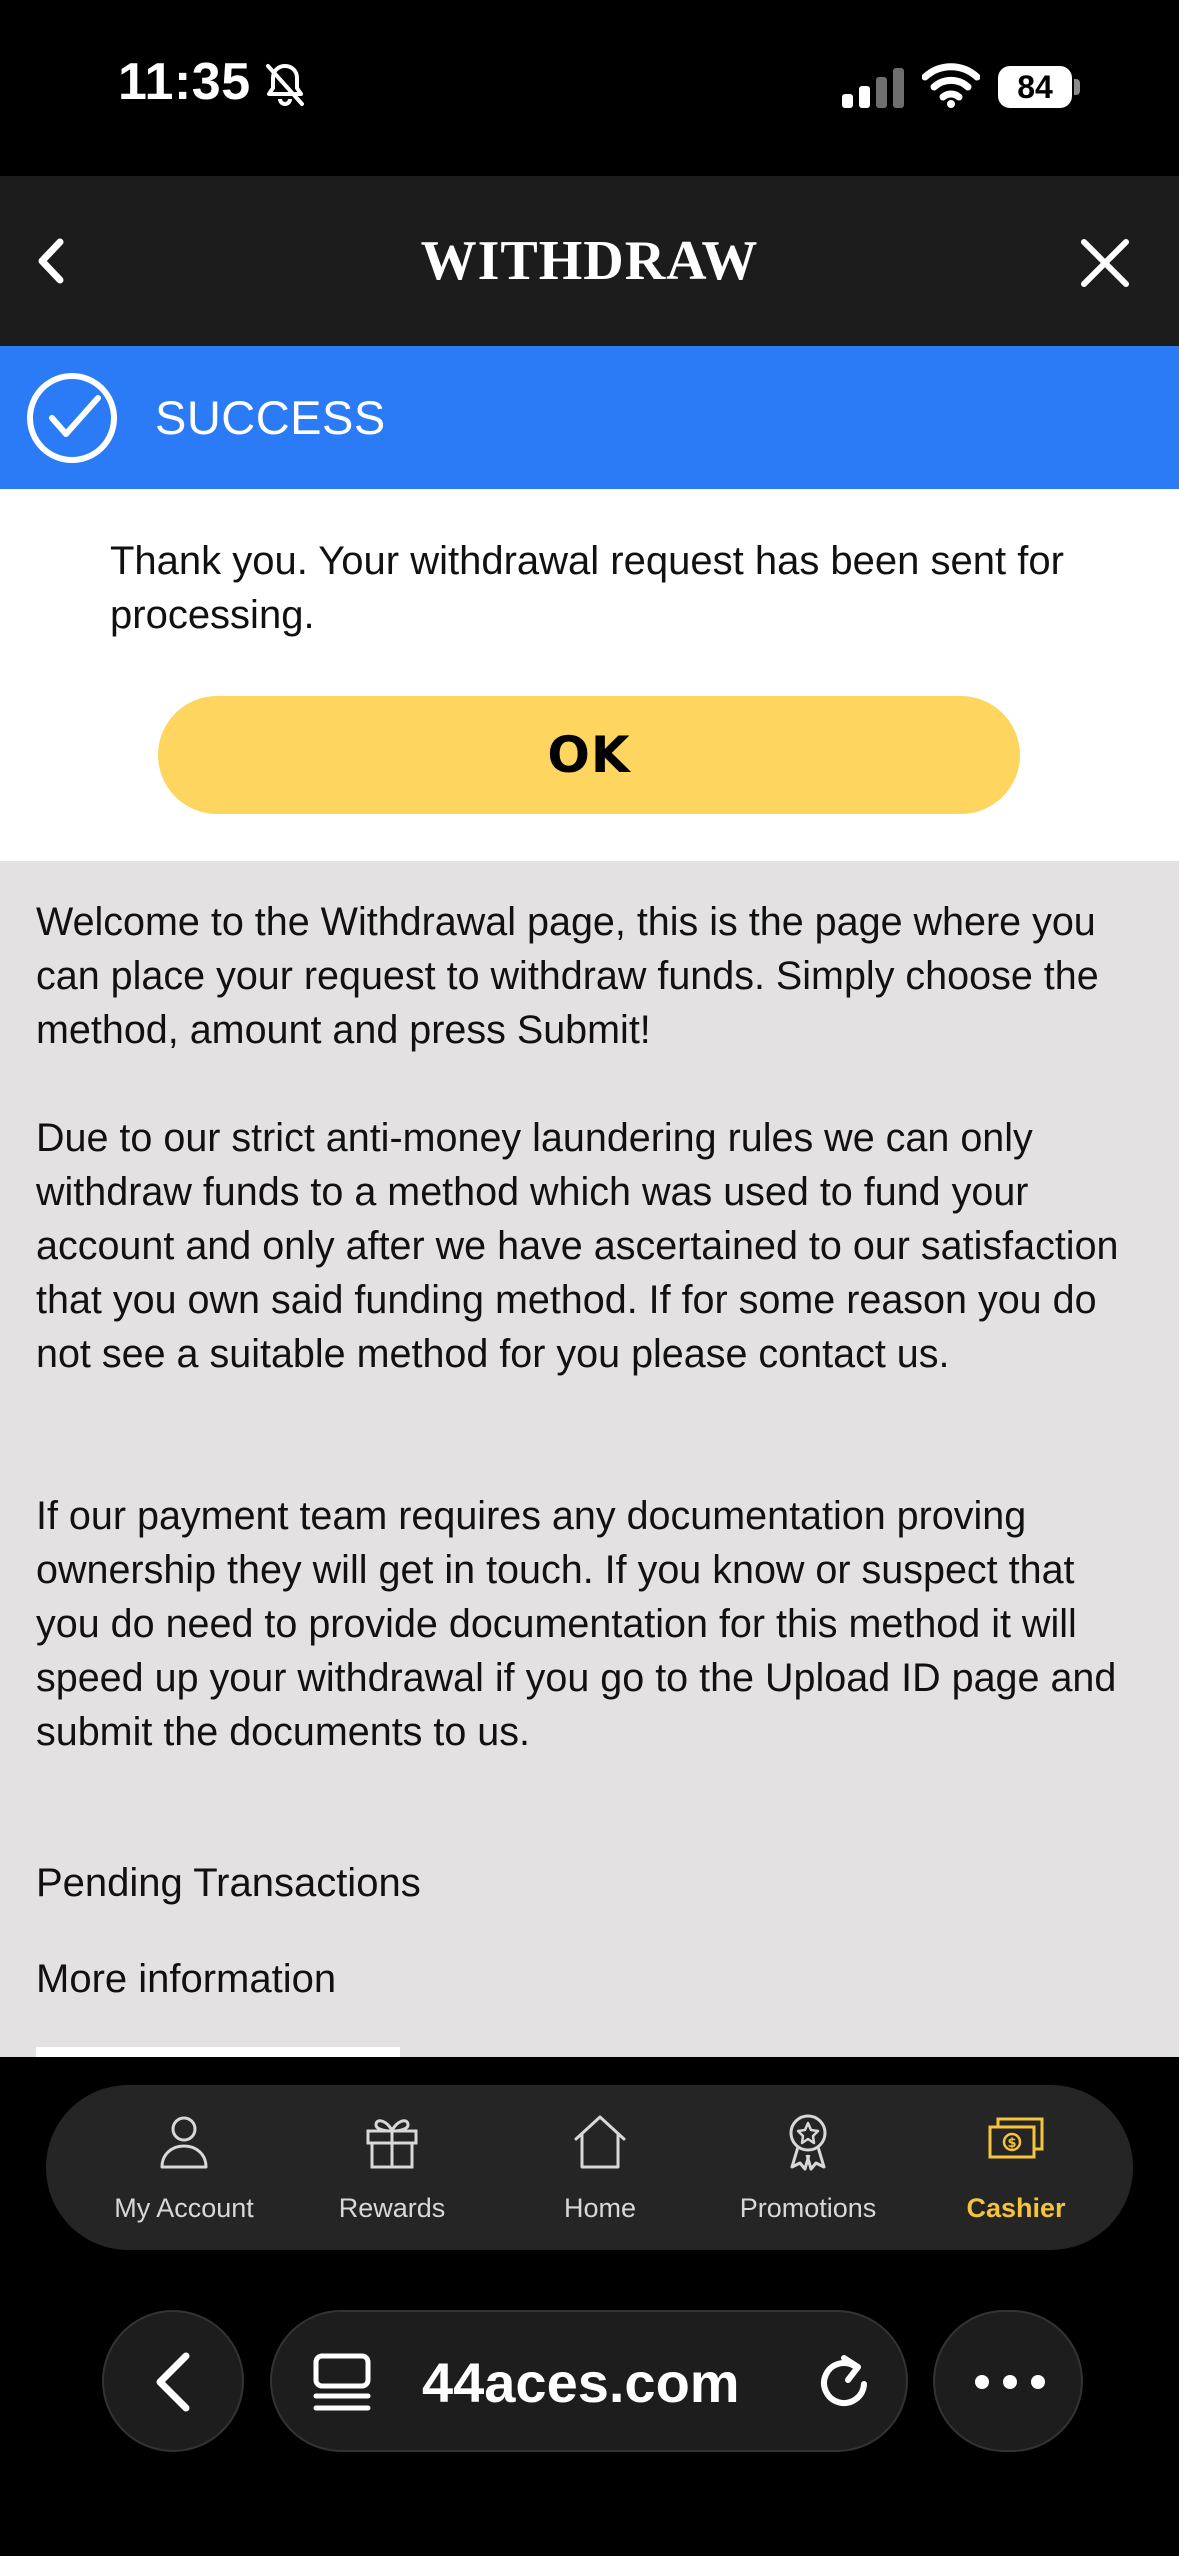 This screenshot has height=2556, width=1179. What do you see at coordinates (600, 2208) in the screenshot?
I see `nav-label: Home` at bounding box center [600, 2208].